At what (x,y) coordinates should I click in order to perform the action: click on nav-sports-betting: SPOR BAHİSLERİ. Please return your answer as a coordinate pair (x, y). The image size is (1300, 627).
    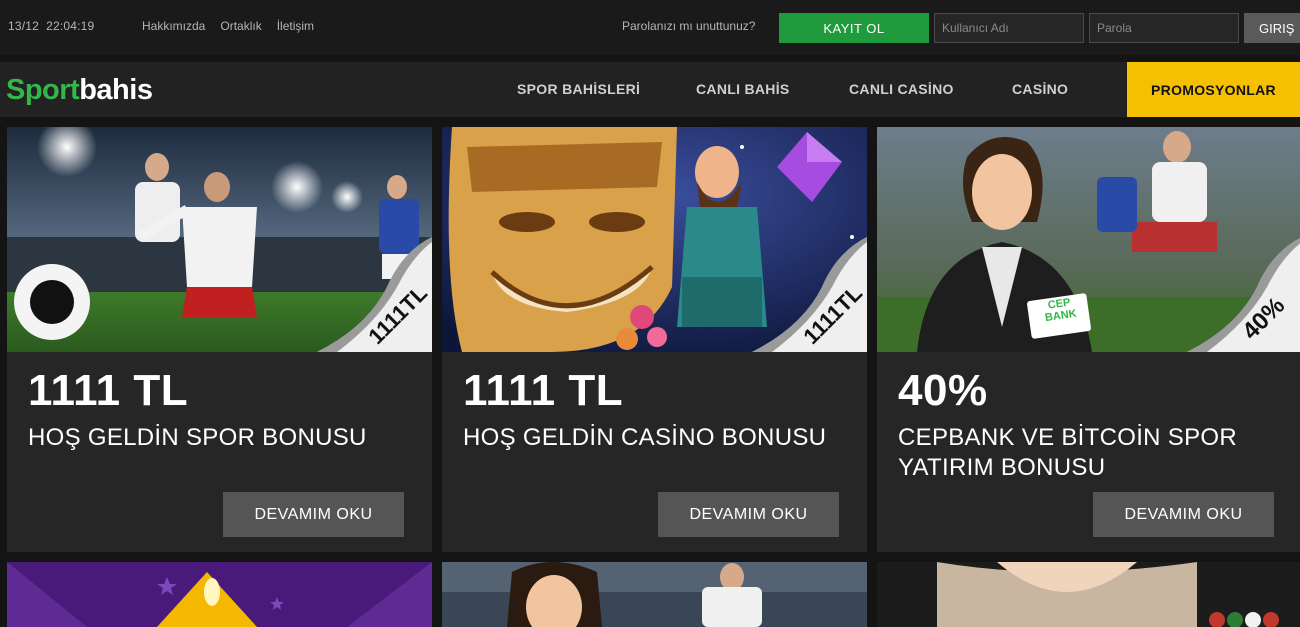
    Looking at the image, I should click on (578, 89).